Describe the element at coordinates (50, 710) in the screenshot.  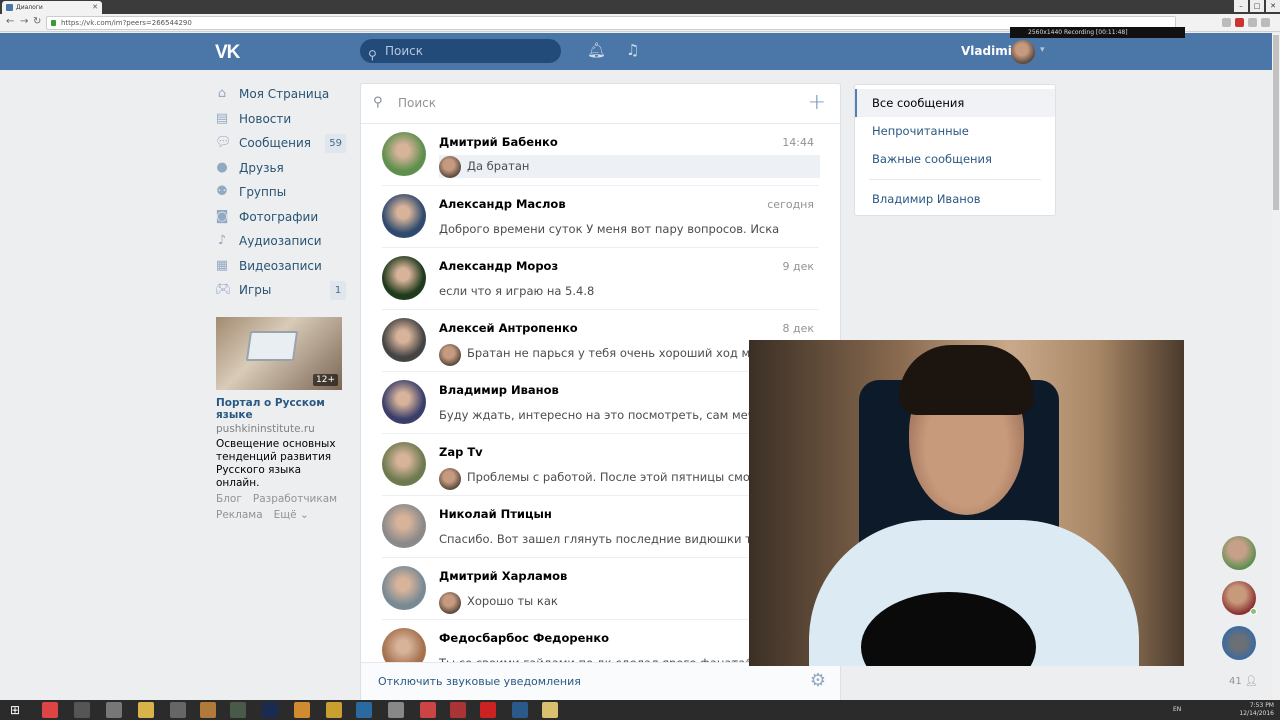
I see `chrome-icon` at that location.